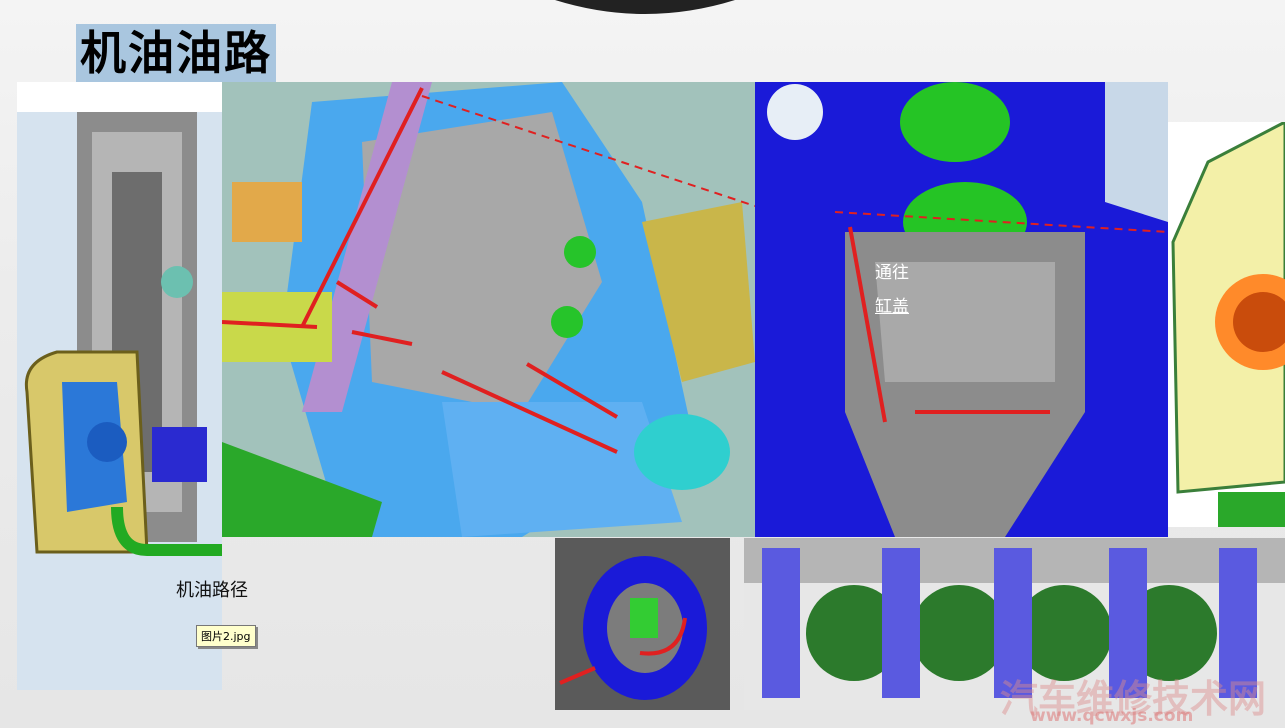  What do you see at coordinates (892, 307) in the screenshot?
I see `to-label-line2: 缸盖` at bounding box center [892, 307].